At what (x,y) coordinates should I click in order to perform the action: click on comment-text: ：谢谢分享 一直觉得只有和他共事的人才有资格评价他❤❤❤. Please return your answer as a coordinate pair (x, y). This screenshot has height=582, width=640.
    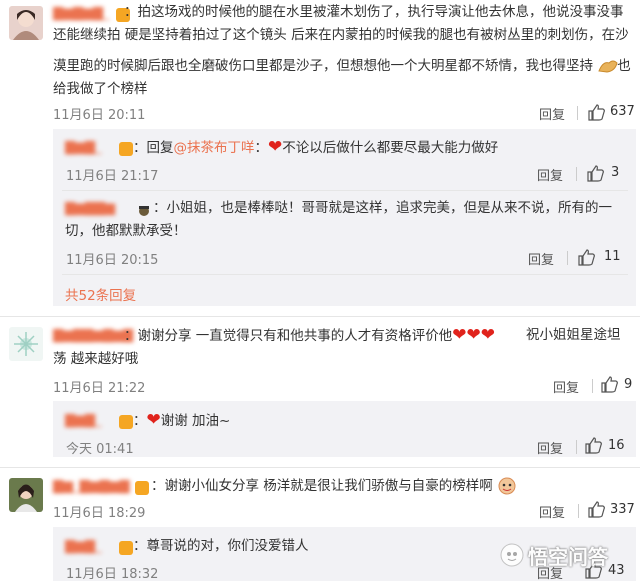
    Looking at the image, I should click on (310, 335).